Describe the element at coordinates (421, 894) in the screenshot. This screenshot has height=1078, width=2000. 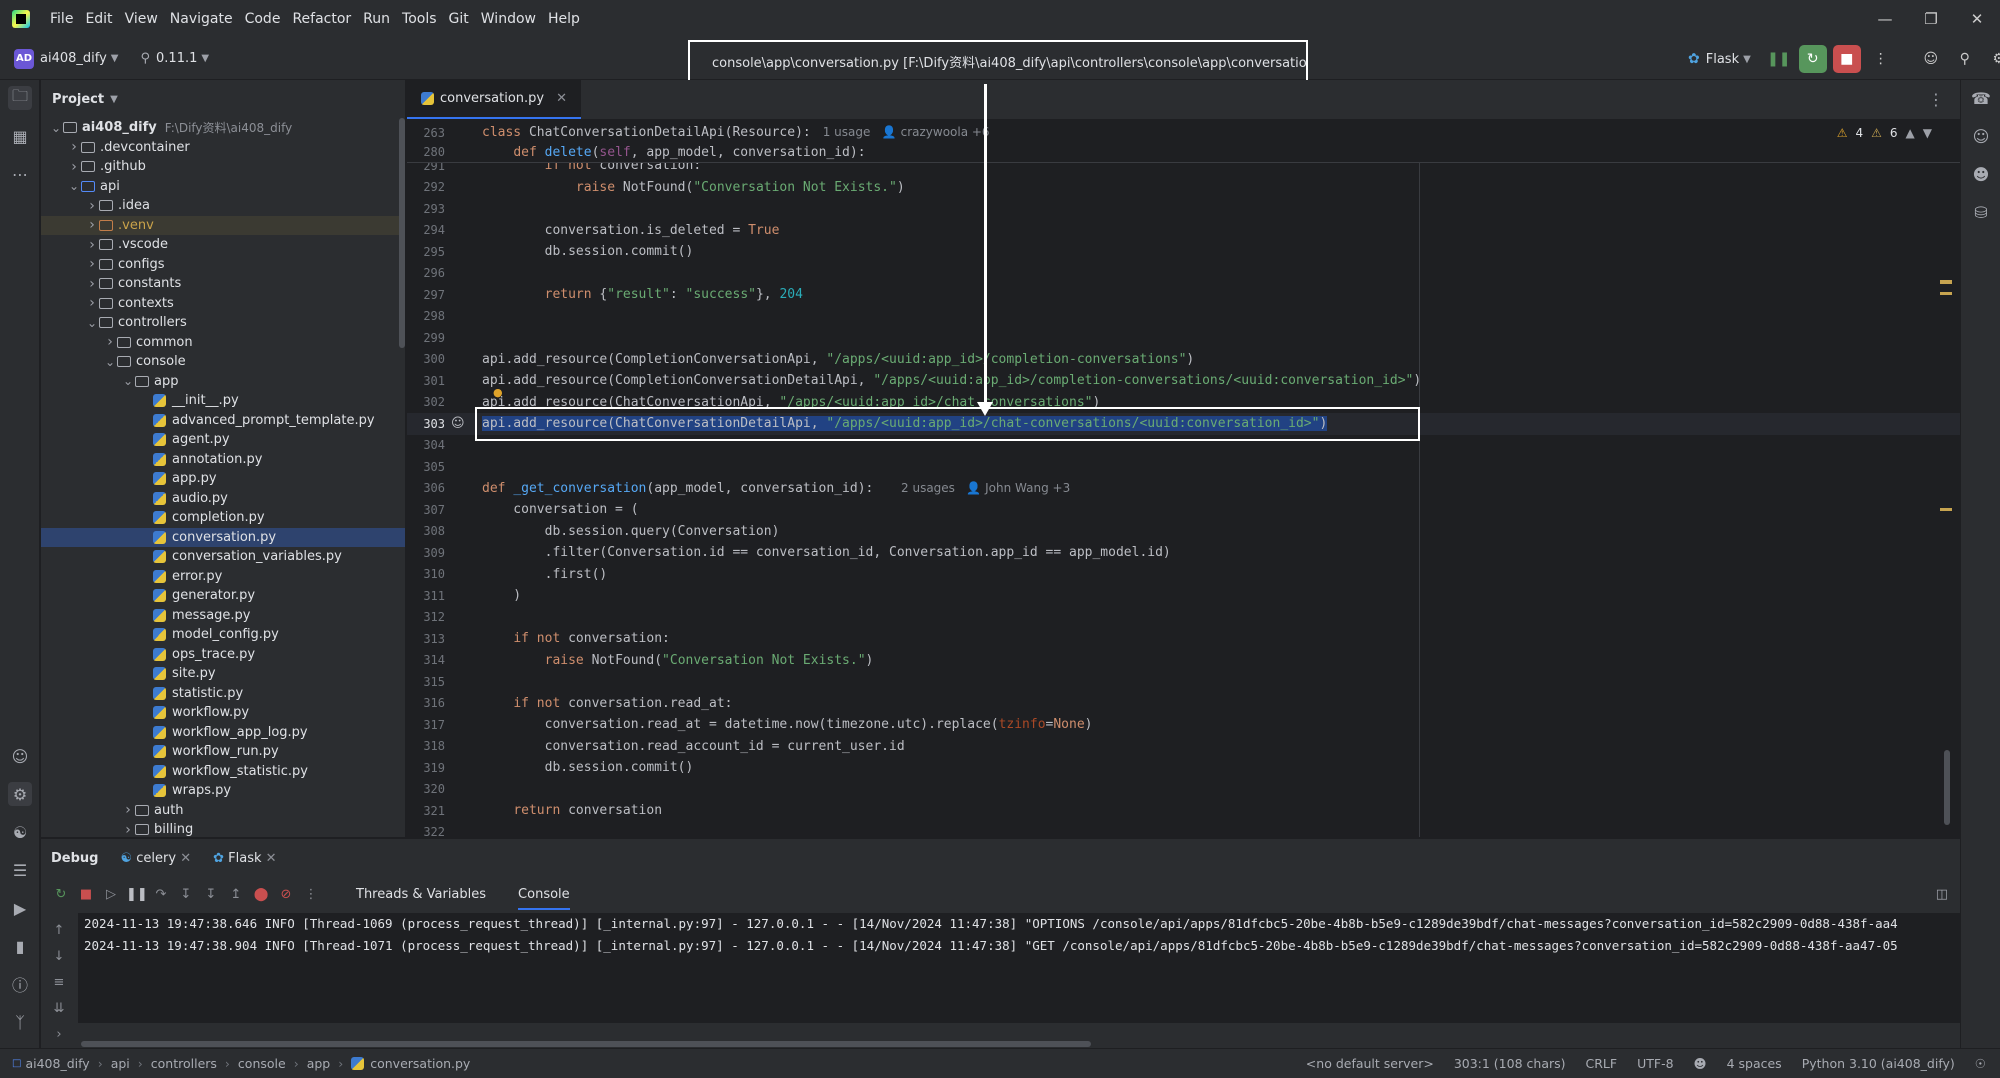
I see `tab-threads-variables: Threads & Variables` at that location.